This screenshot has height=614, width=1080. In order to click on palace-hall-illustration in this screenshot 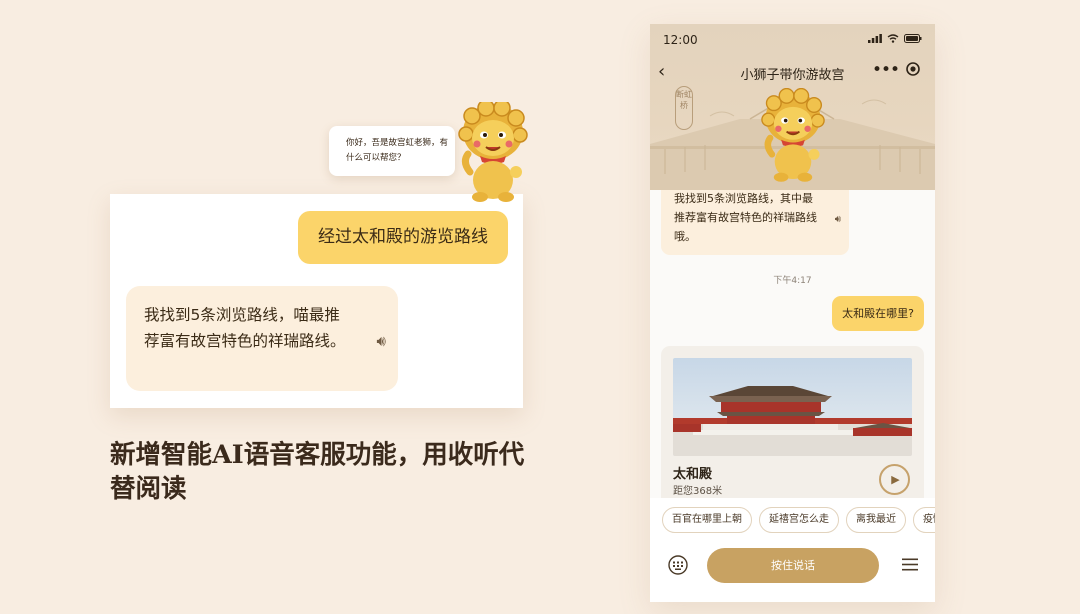, I will do `click(792, 421)`.